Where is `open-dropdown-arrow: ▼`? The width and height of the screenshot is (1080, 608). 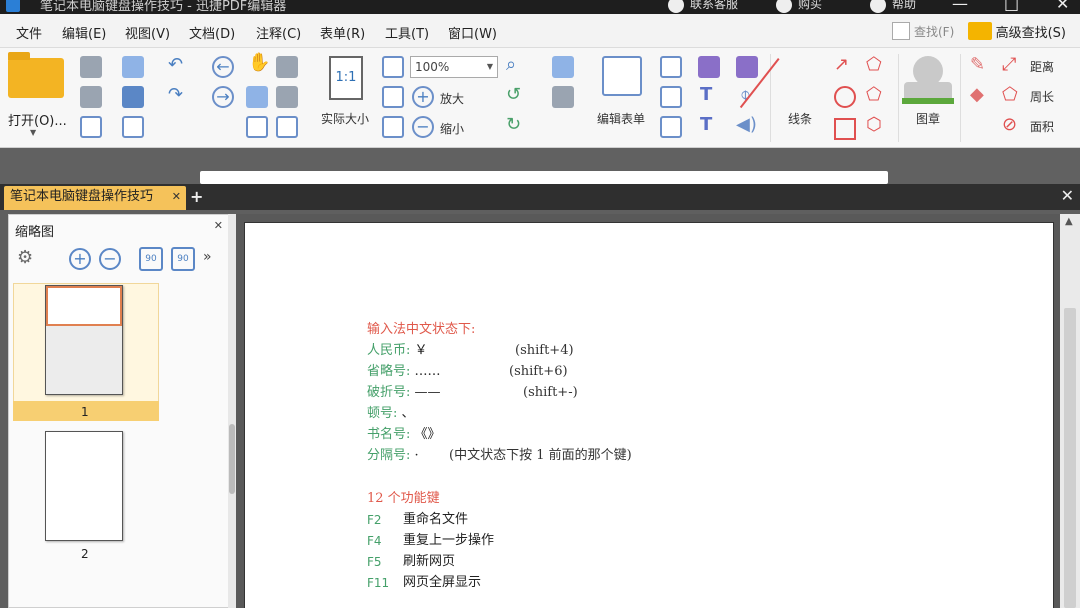 open-dropdown-arrow: ▼ is located at coordinates (33, 132).